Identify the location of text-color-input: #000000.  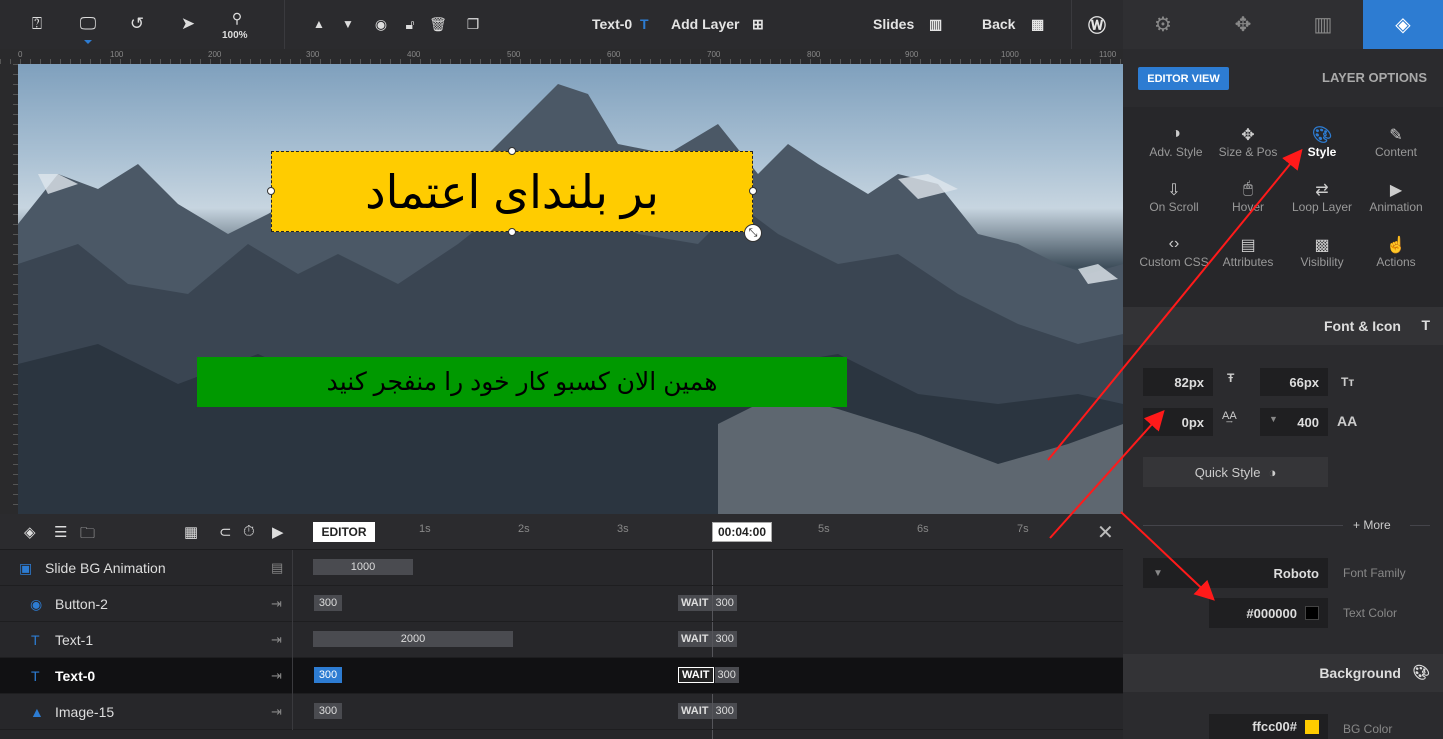
(1268, 613).